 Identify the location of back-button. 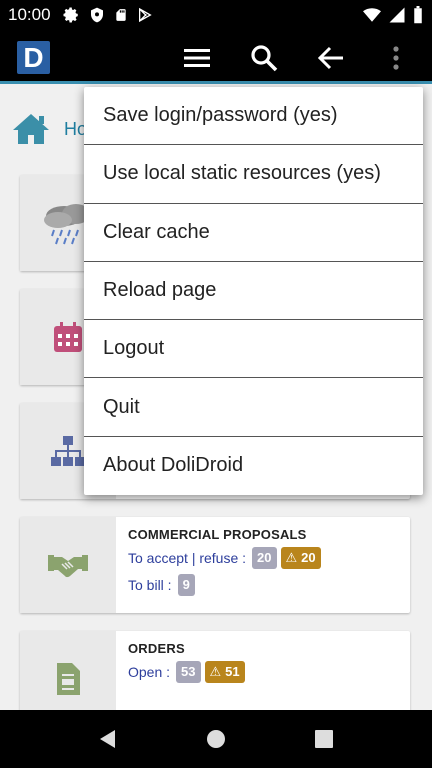
(331, 58).